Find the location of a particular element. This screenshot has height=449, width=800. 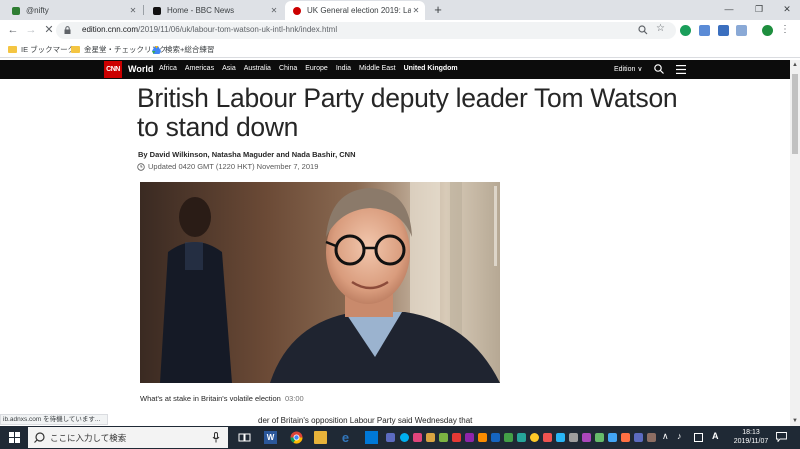

bookmark-label: IE ブックマーク is located at coordinates (48, 49).